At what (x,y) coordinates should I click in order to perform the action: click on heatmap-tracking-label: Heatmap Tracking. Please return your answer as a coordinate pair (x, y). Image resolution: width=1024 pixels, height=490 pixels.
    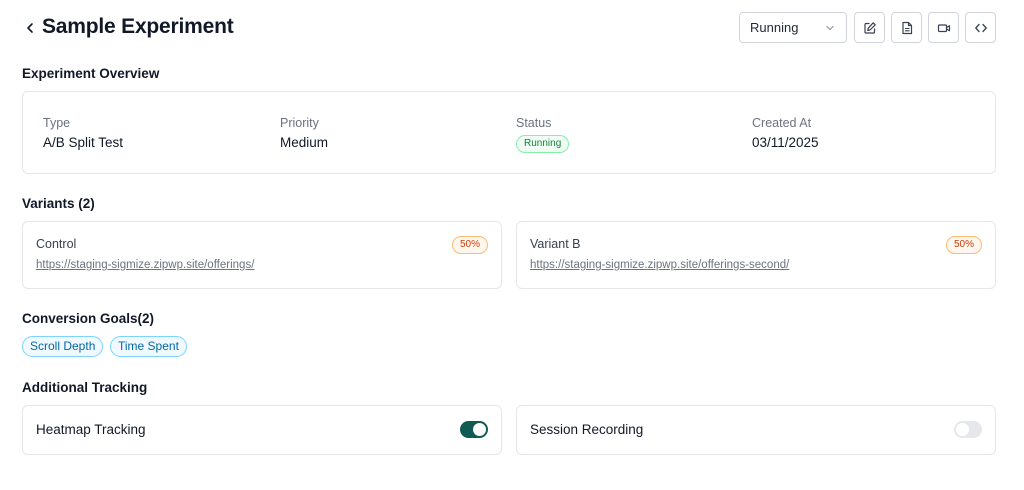
    Looking at the image, I should click on (91, 429).